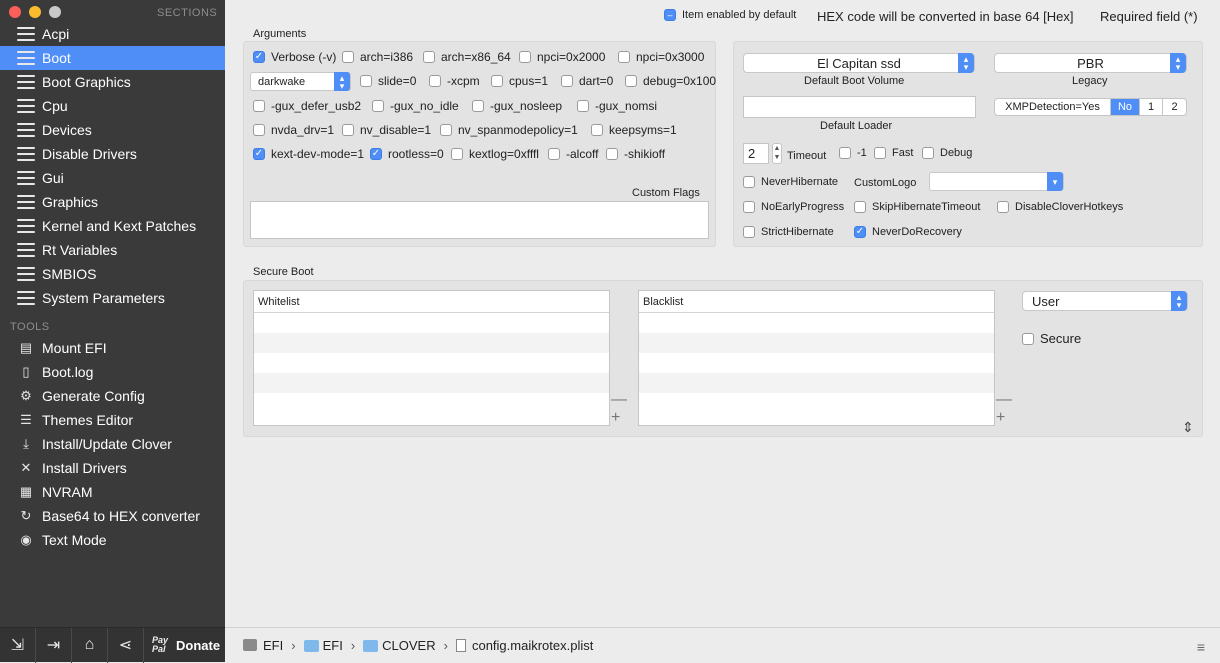 This screenshot has height=663, width=1220. I want to click on xmp-1-segment: 1, so click(1151, 107).